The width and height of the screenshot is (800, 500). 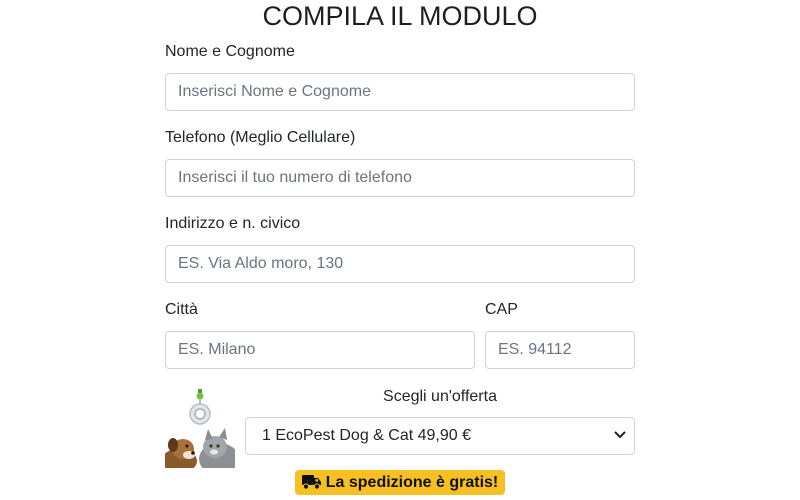 What do you see at coordinates (412, 482) in the screenshot?
I see `shipping-text: La spedizione è gratis!` at bounding box center [412, 482].